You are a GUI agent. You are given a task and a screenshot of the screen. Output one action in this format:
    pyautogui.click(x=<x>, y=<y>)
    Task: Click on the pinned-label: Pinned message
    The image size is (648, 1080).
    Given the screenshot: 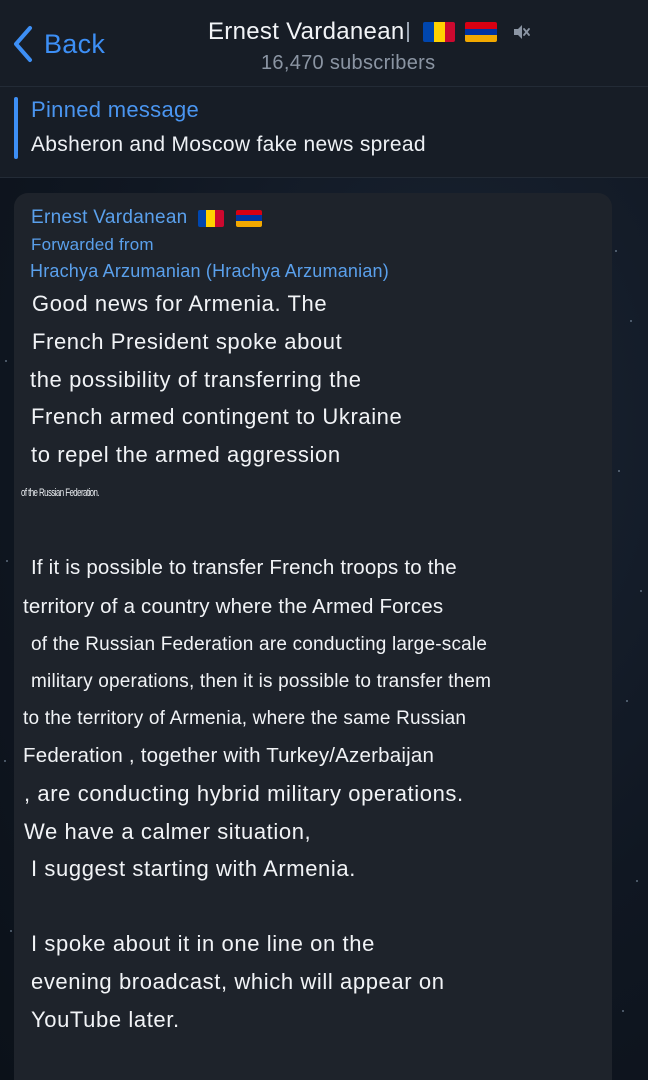 What is the action you would take?
    pyautogui.click(x=115, y=109)
    